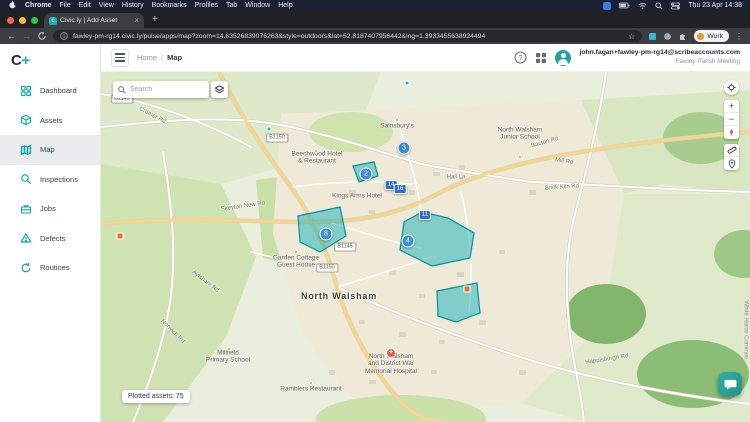 Image resolution: width=750 pixels, height=422 pixels. Describe the element at coordinates (169, 5) in the screenshot. I see `menu-bookmarks: Bookmarks` at that location.